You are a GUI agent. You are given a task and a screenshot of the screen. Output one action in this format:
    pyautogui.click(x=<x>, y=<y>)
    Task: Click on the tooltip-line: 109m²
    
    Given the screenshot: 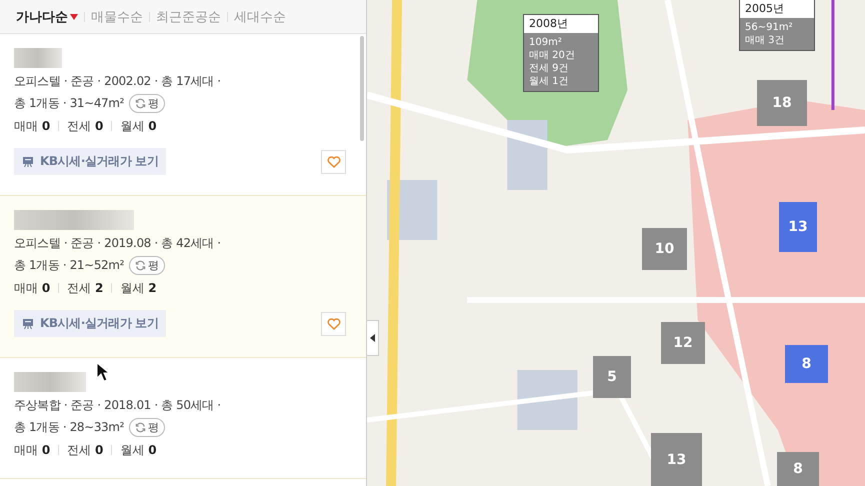 What is the action you would take?
    pyautogui.click(x=546, y=42)
    